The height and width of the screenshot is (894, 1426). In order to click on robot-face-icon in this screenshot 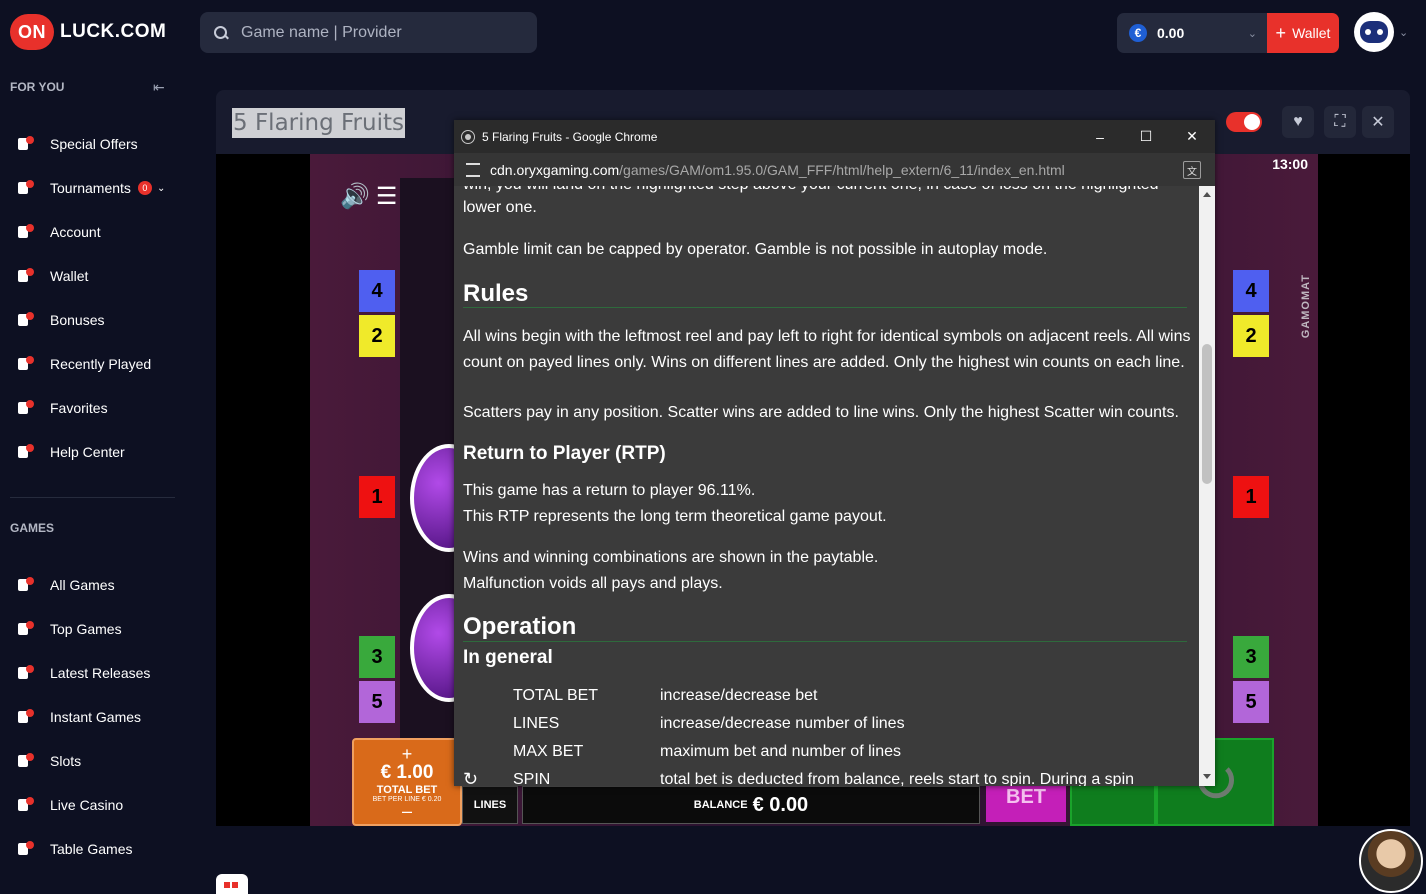, I will do `click(1374, 32)`.